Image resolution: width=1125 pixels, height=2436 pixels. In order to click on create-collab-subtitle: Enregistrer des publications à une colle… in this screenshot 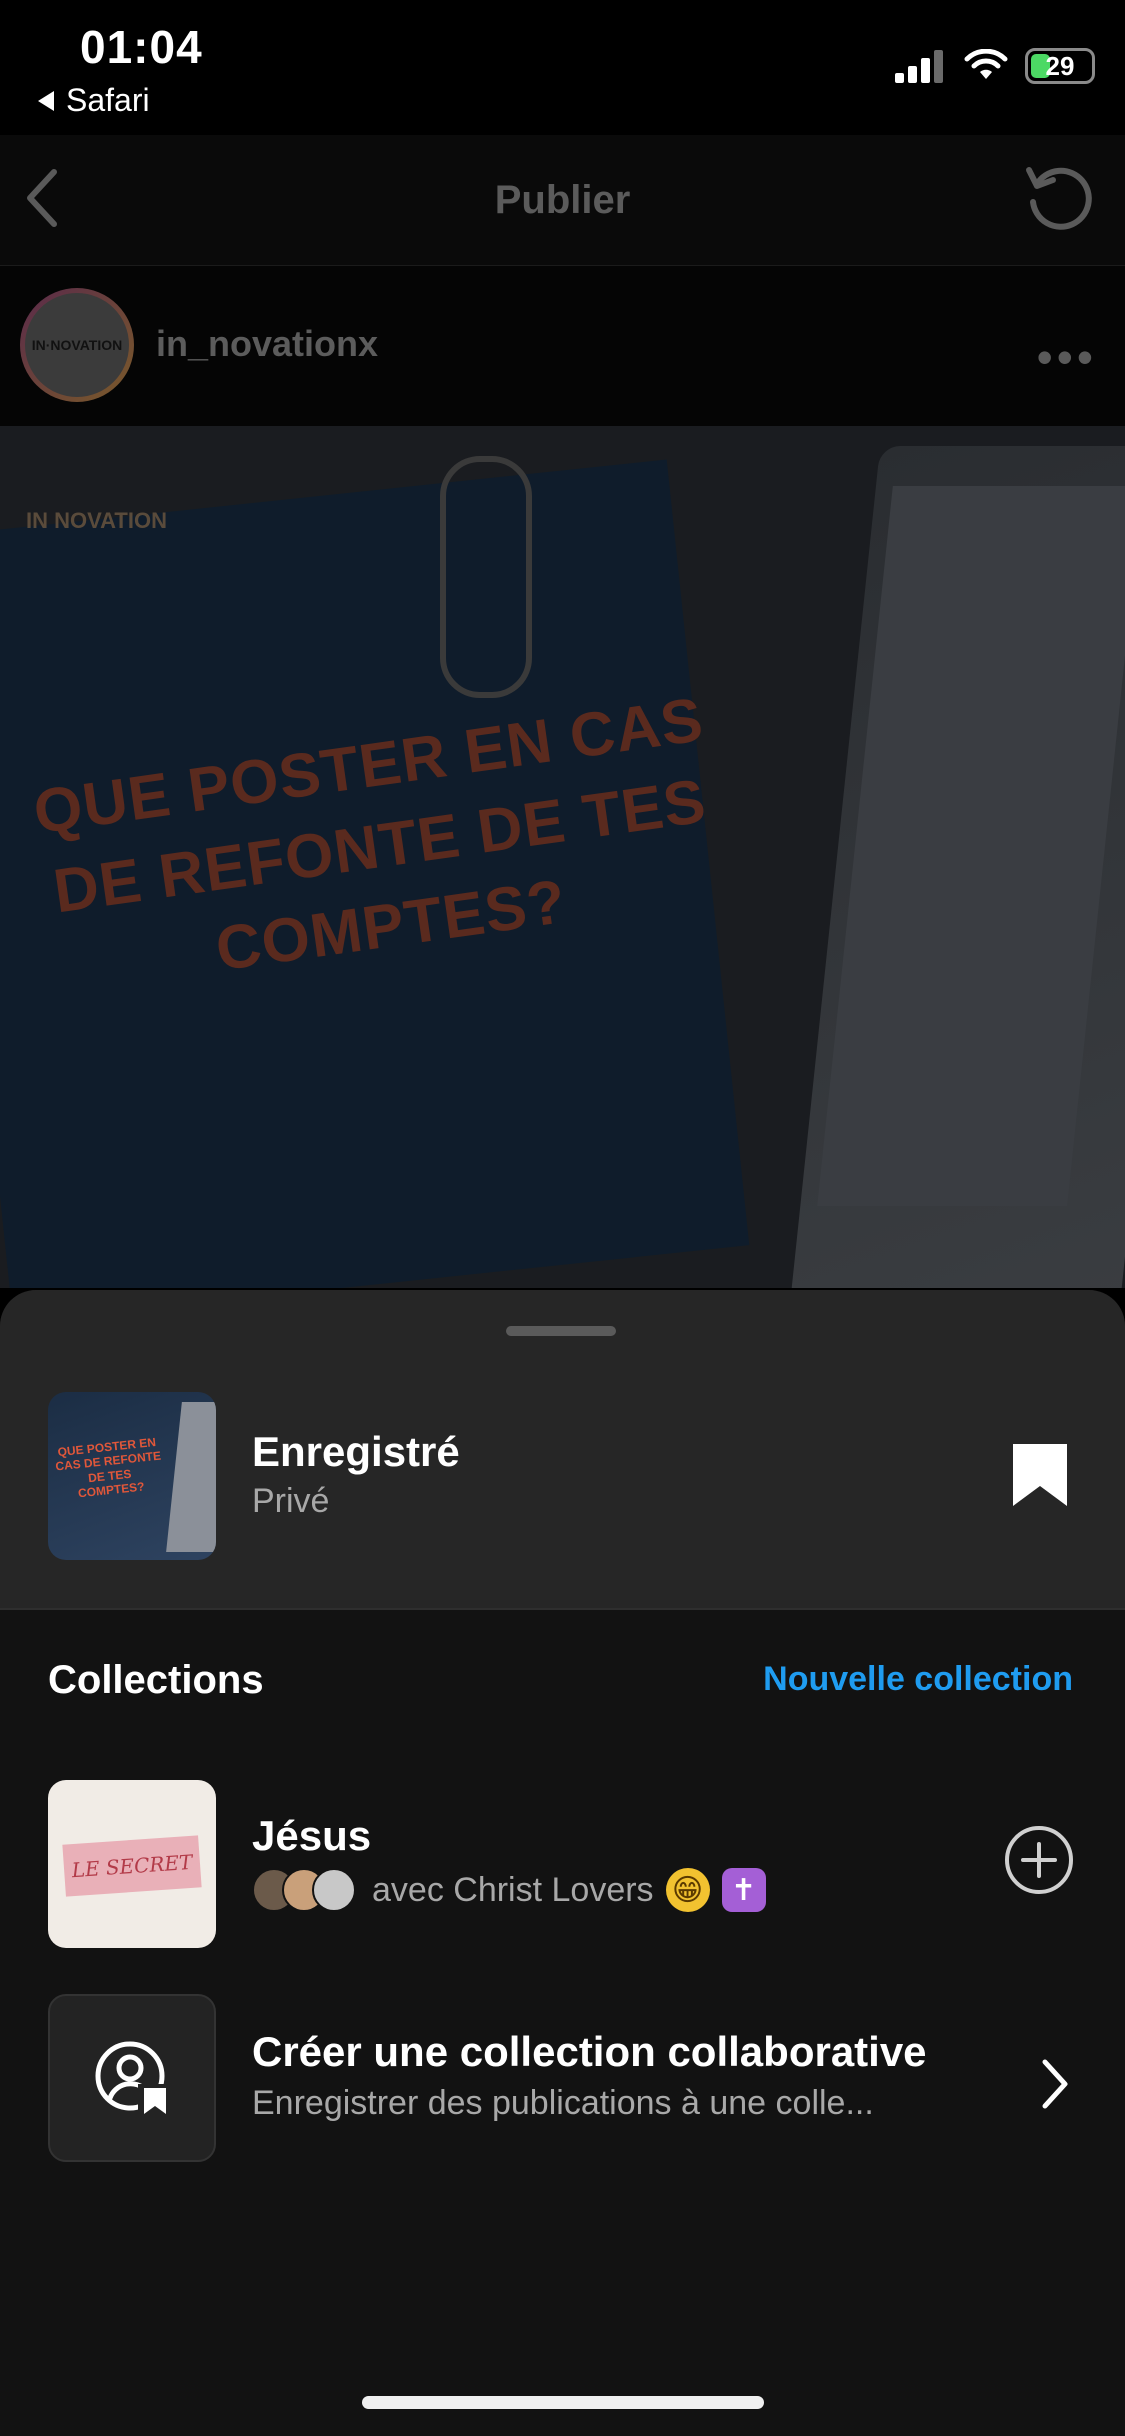, I will do `click(563, 2103)`.